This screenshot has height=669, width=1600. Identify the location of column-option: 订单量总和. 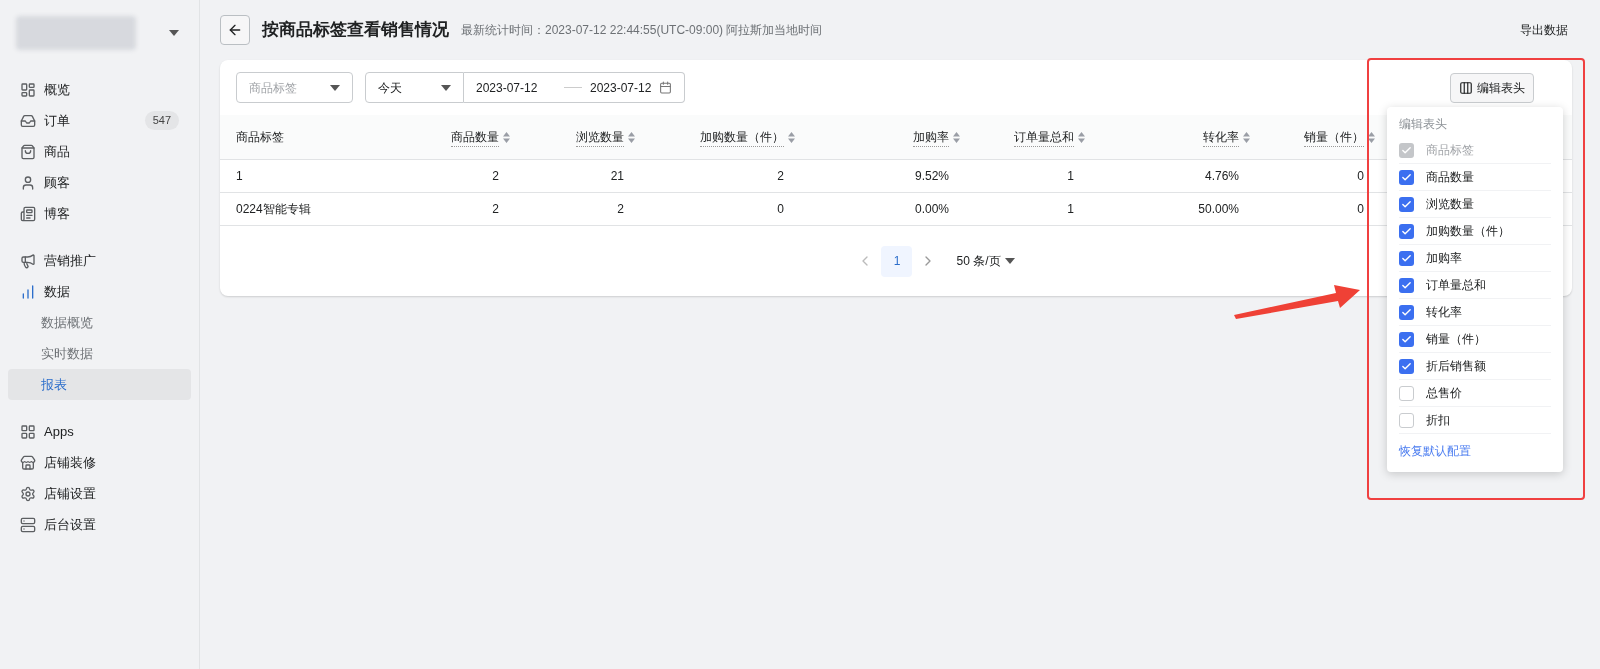
(1475, 285).